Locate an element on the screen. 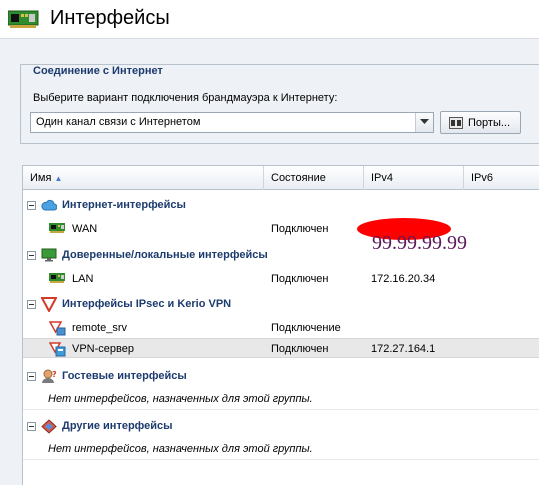 Image resolution: width=539 pixels, height=485 pixels. group-name: Другие интерфейсы is located at coordinates (117, 426).